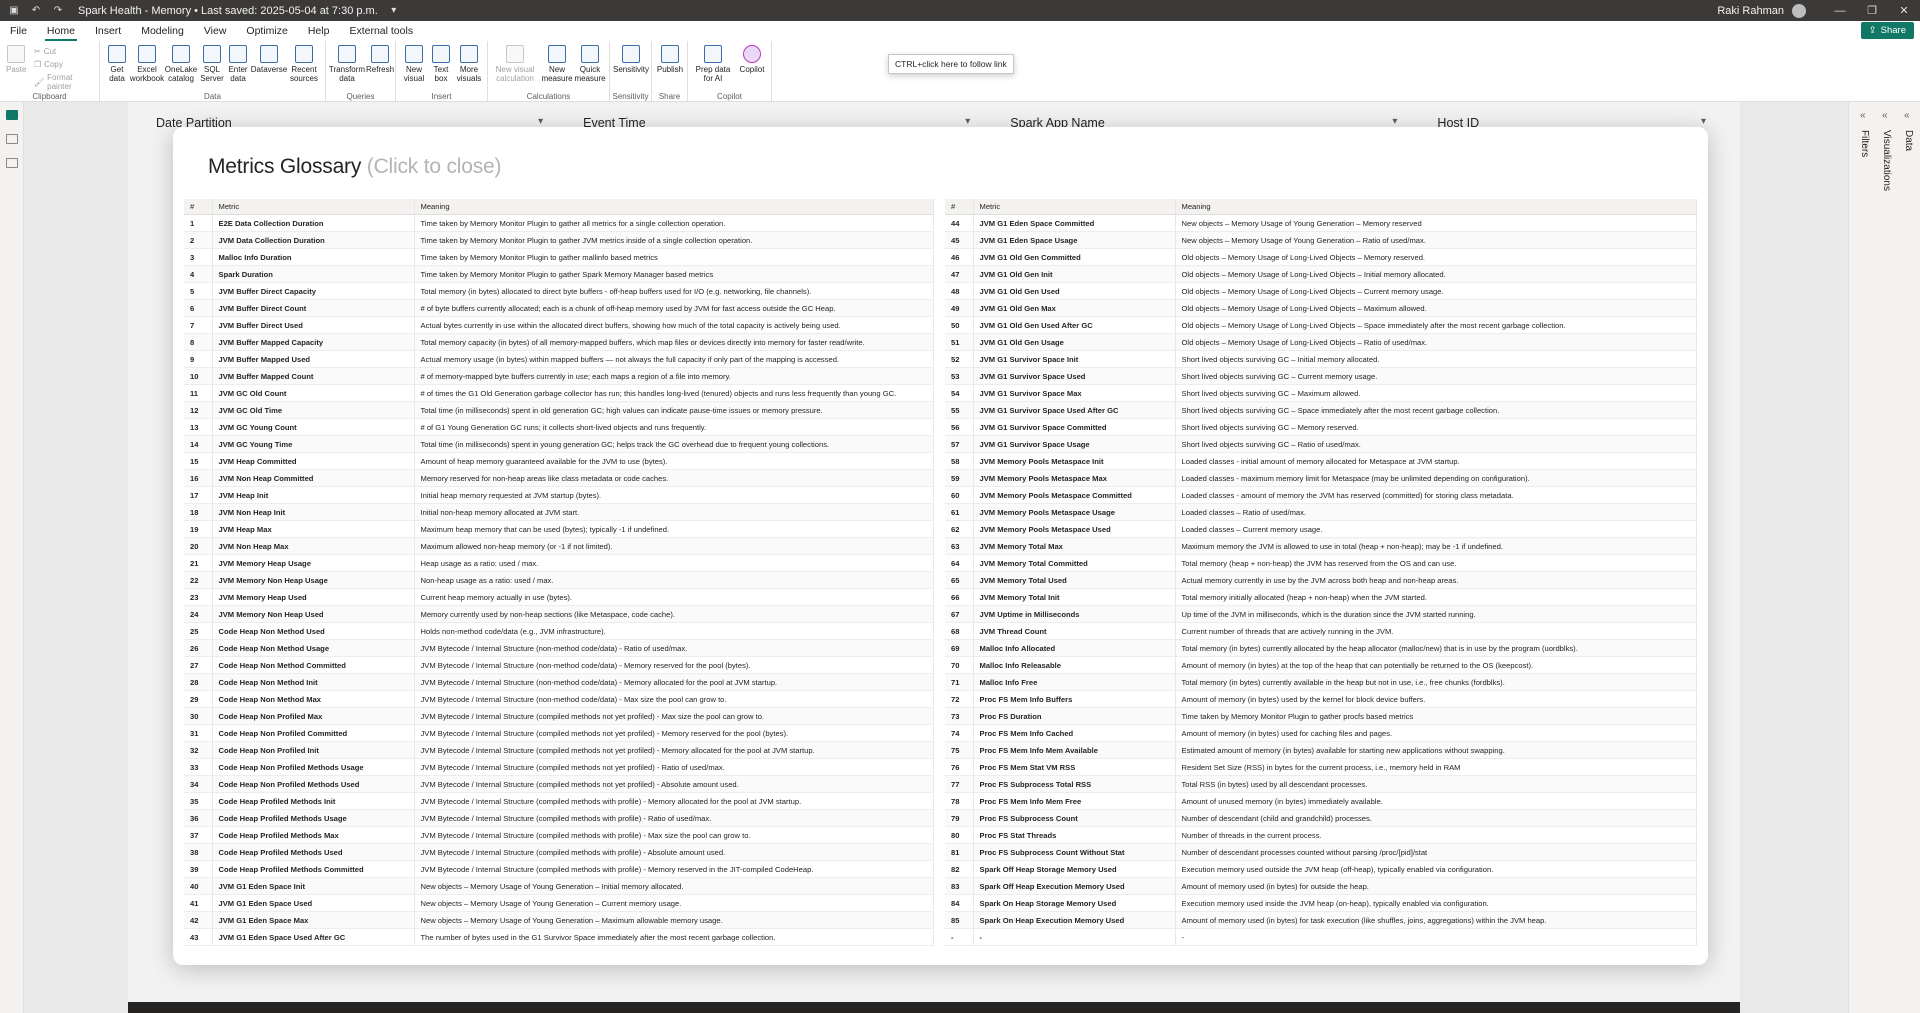 The image size is (1920, 1013). Describe the element at coordinates (238, 64) in the screenshot. I see `enter-data-button: Enter data` at that location.